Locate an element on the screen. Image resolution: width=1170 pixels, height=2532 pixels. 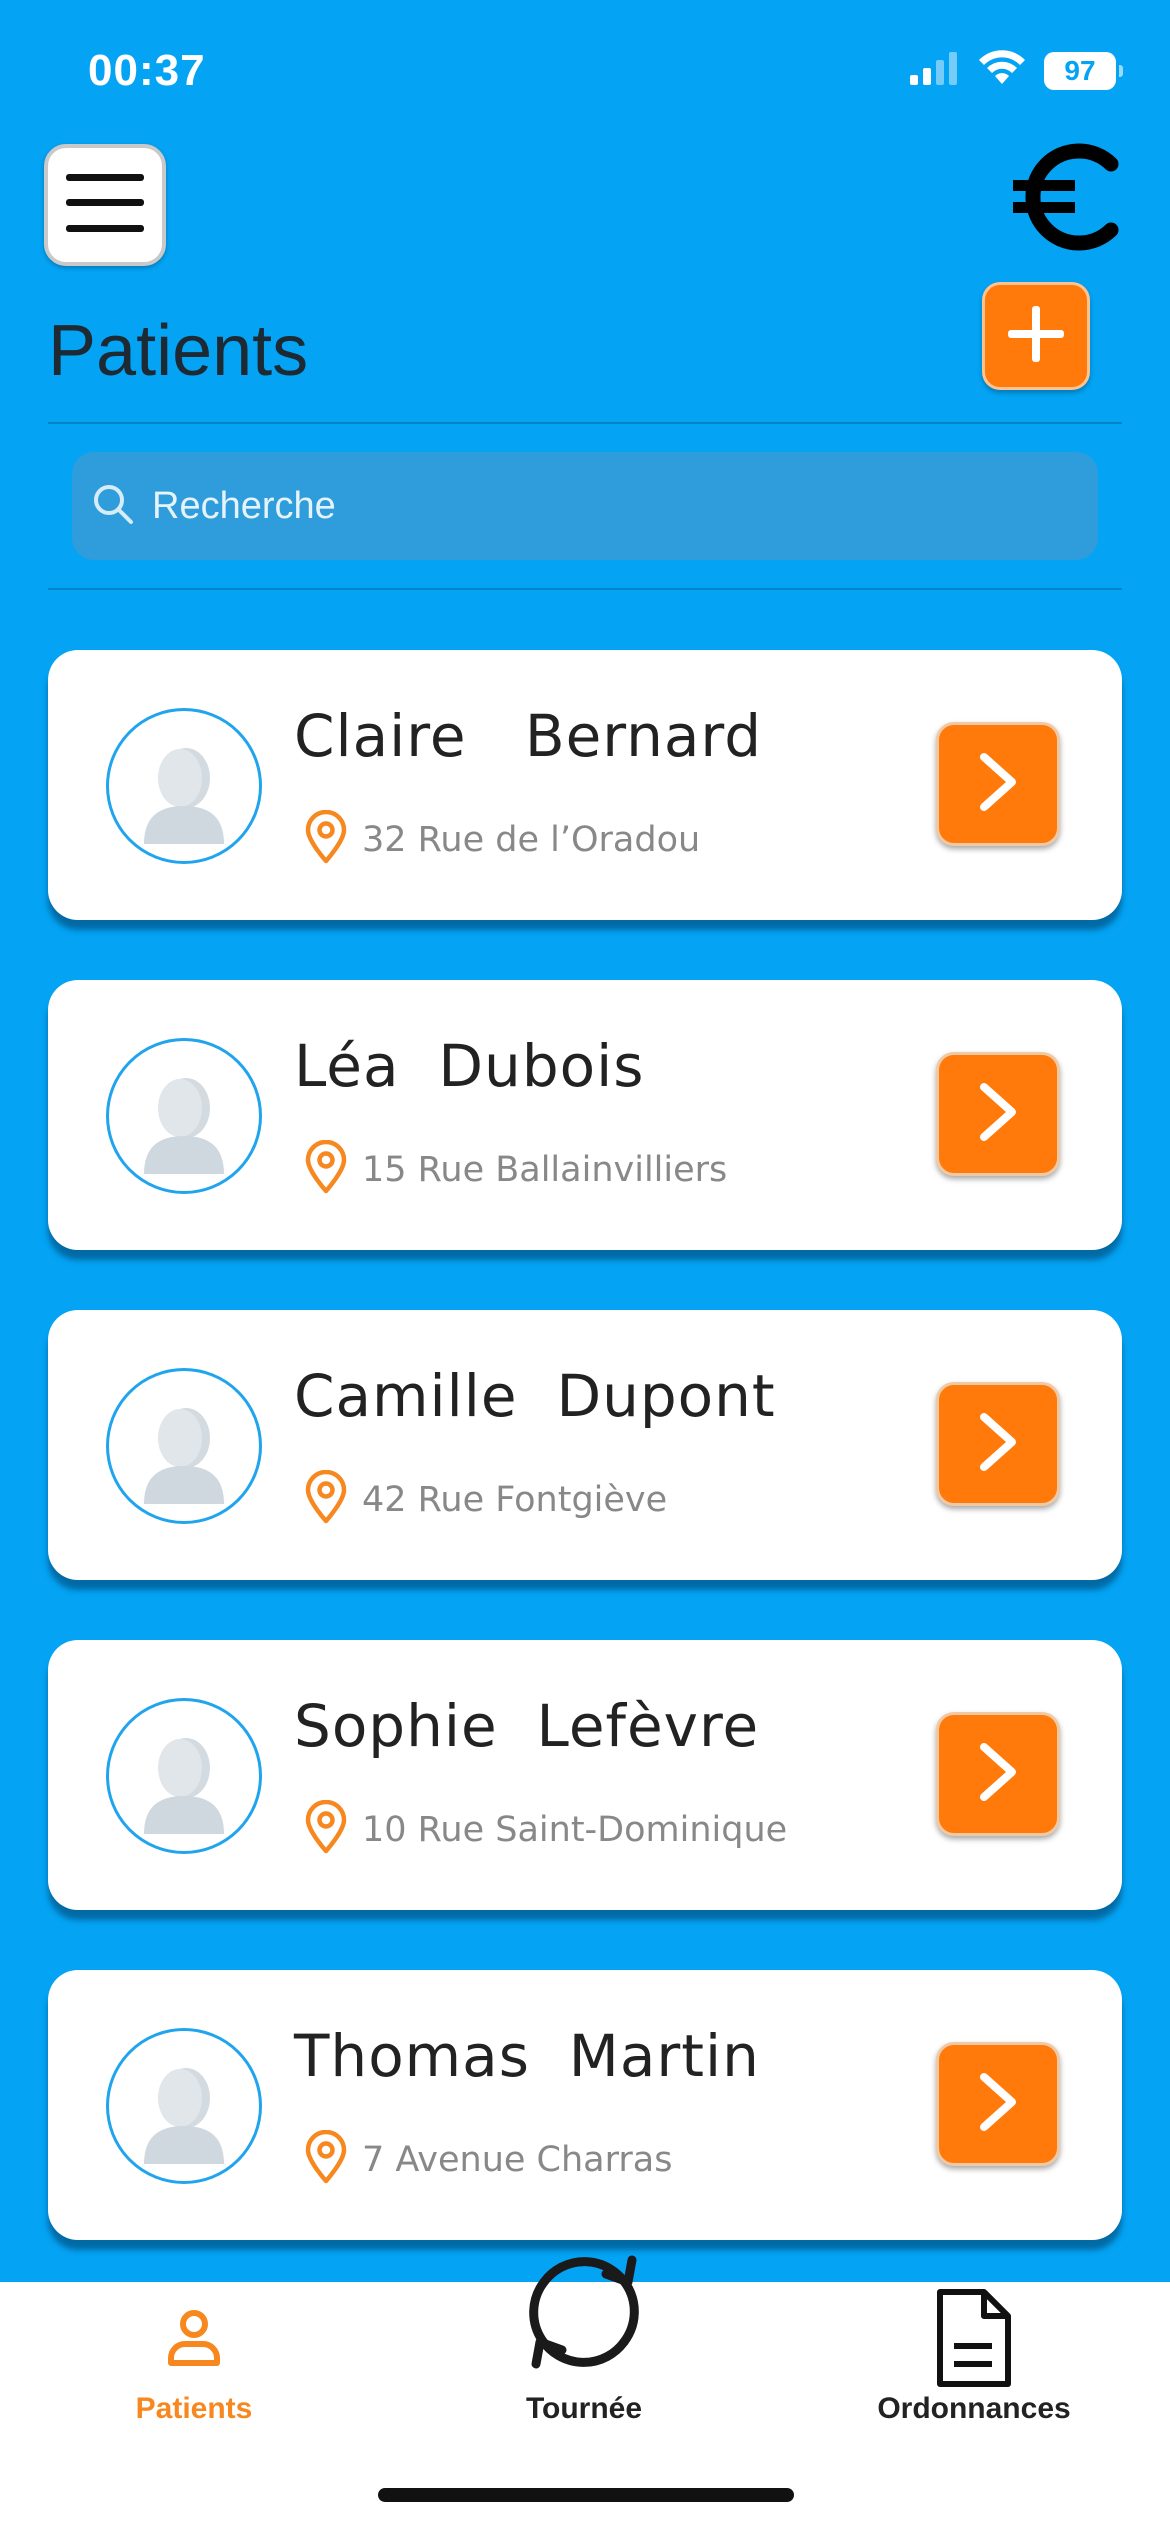
plus-icon is located at coordinates (1036, 336).